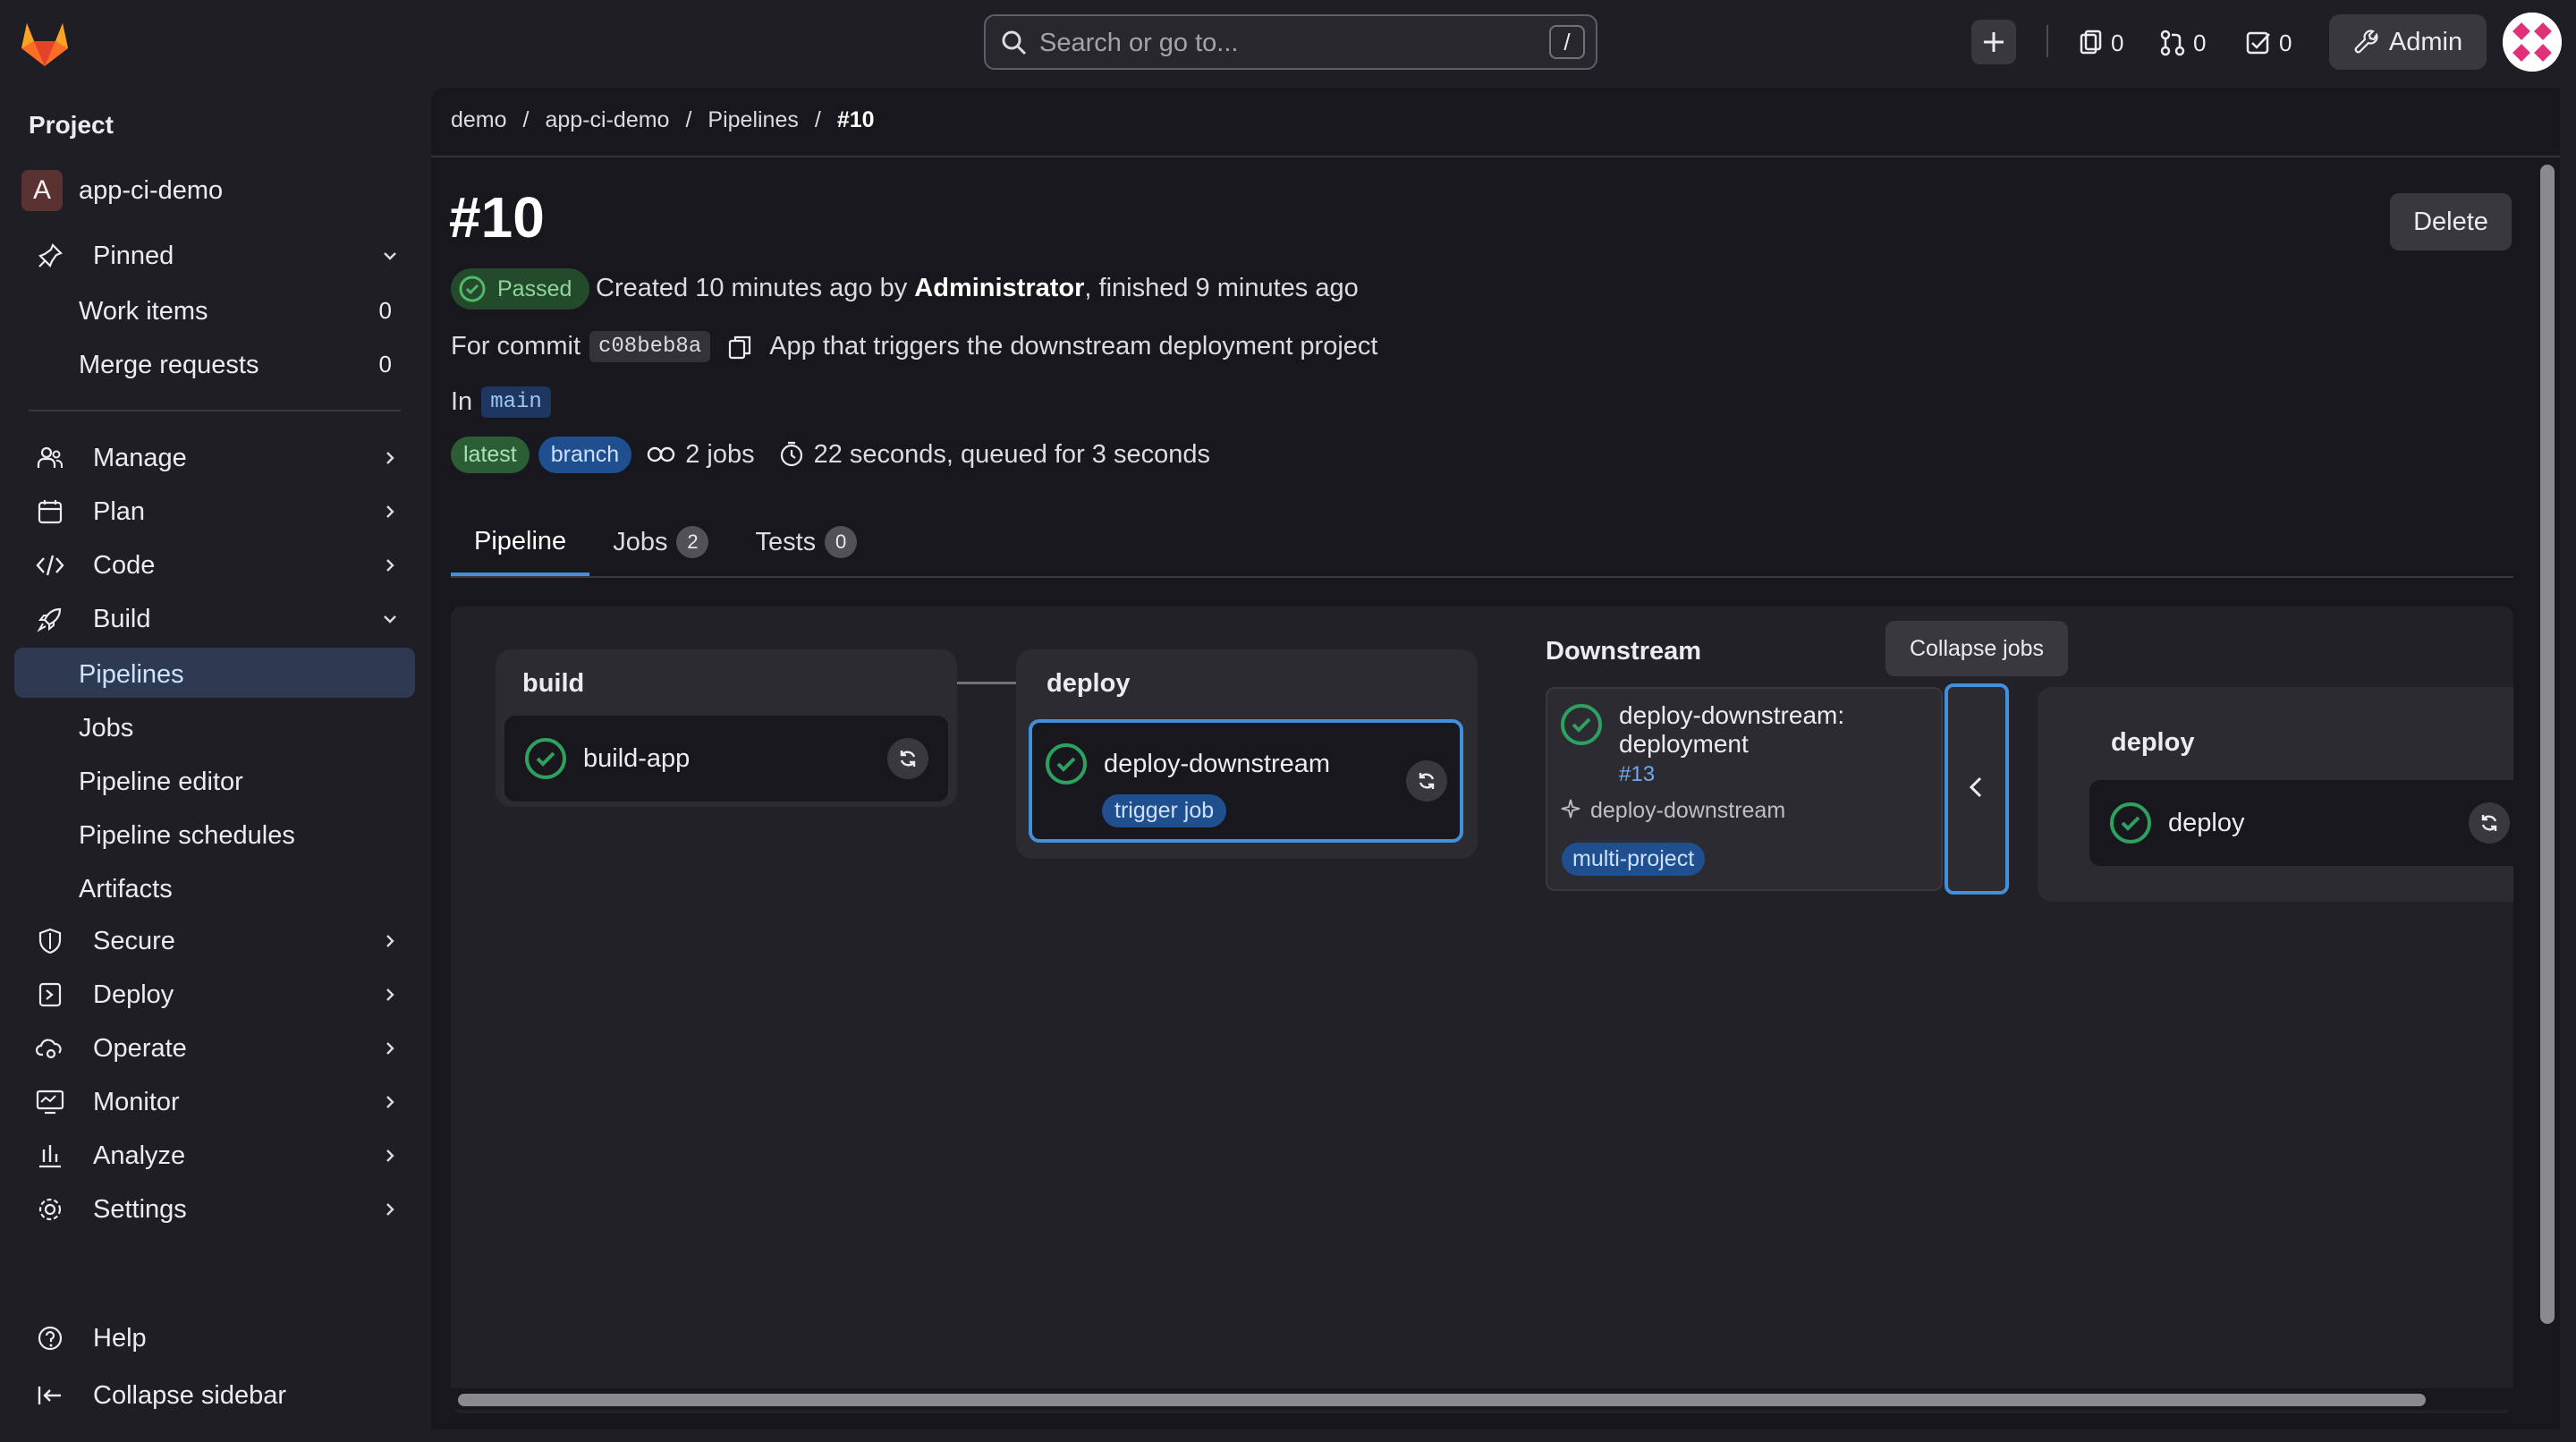 The image size is (2576, 1442). Describe the element at coordinates (2117, 42) in the screenshot. I see `issues-count: 0` at that location.